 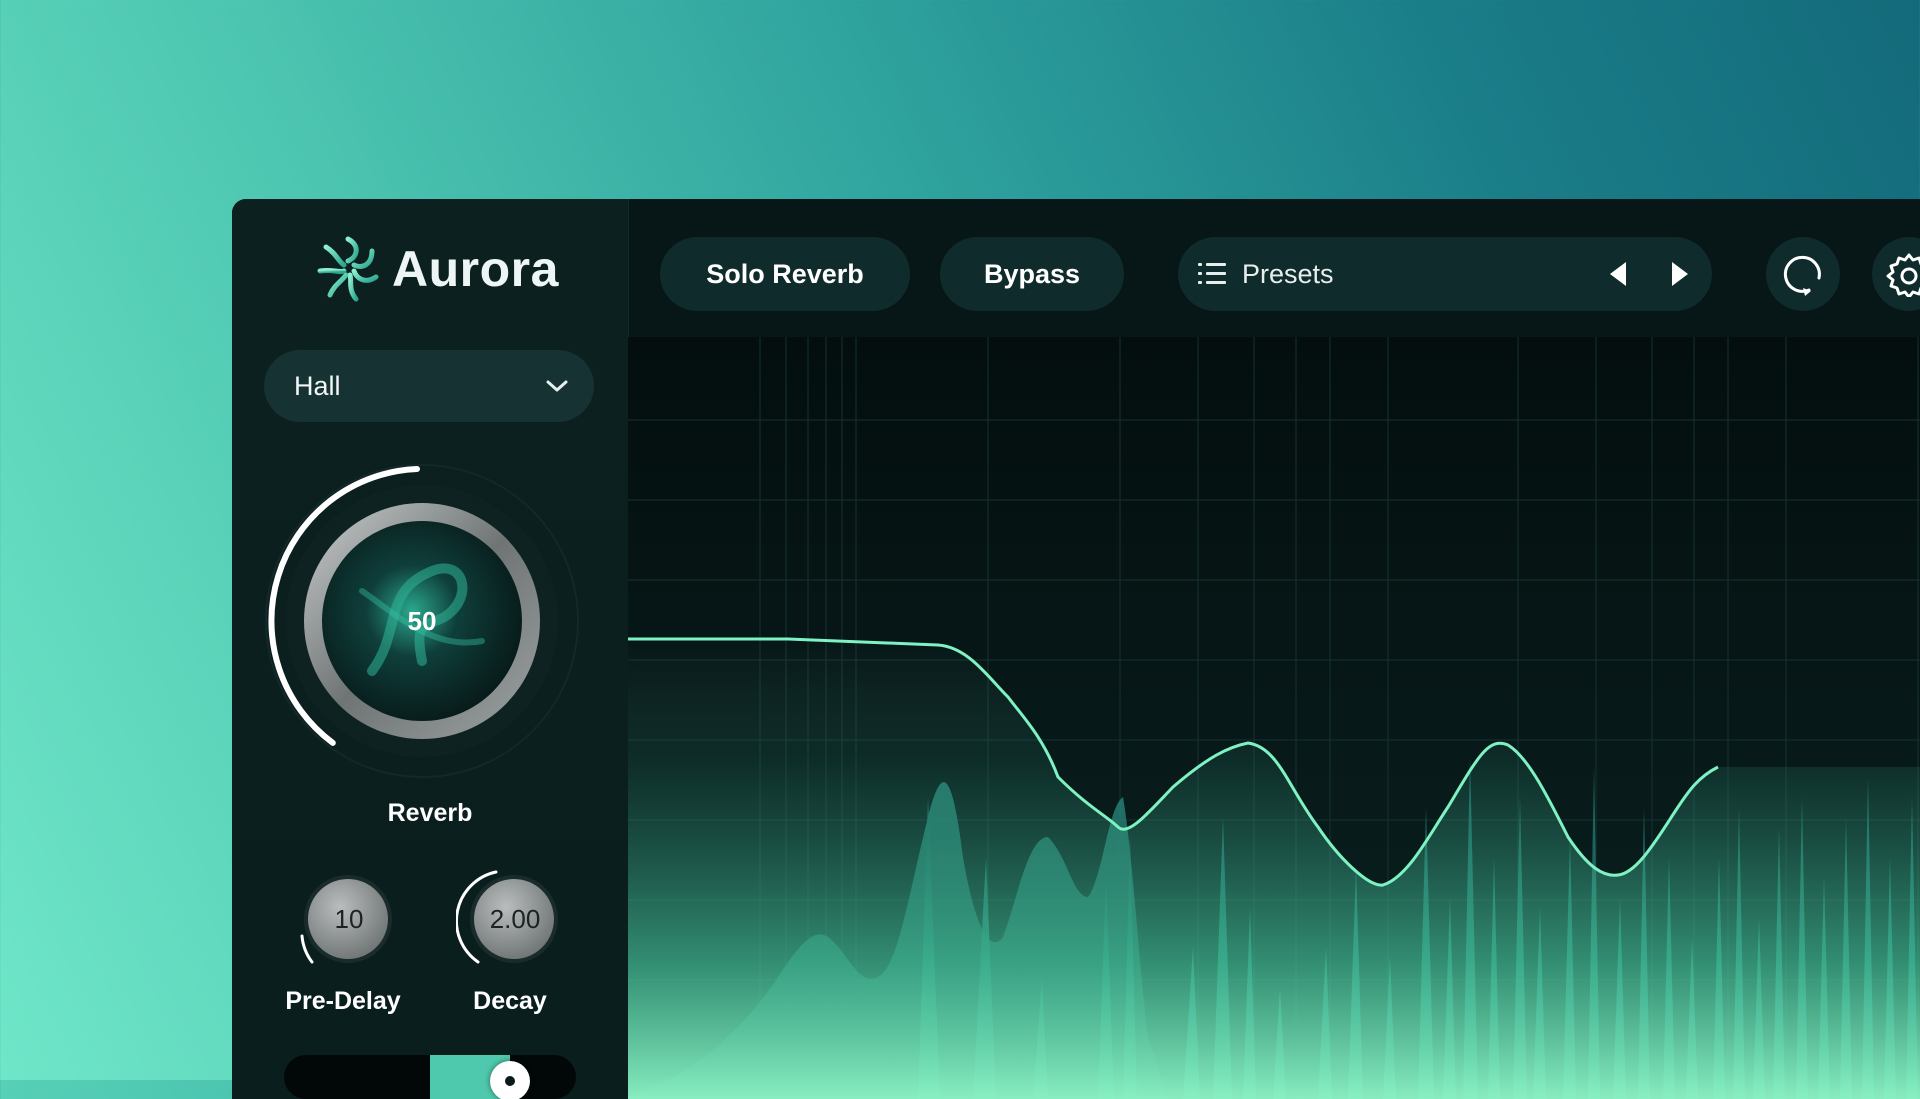 What do you see at coordinates (1212, 273) in the screenshot?
I see `list-icon` at bounding box center [1212, 273].